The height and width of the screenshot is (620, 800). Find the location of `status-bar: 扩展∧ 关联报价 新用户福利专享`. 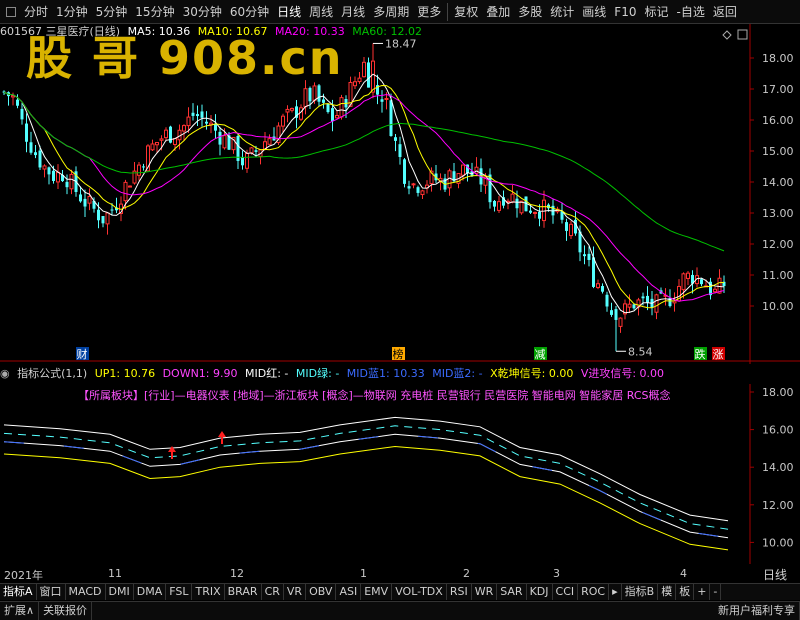

status-bar: 扩展∧ 关联报价 新用户福利专享 is located at coordinates (400, 610).